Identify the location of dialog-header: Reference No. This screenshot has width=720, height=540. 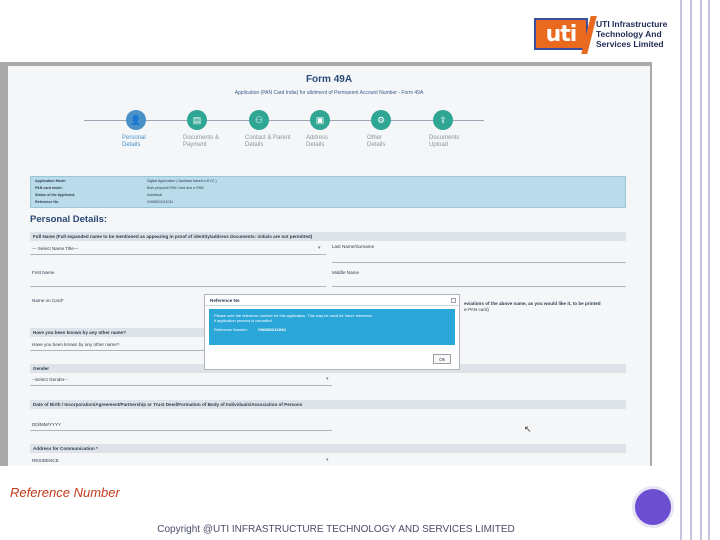
(332, 300).